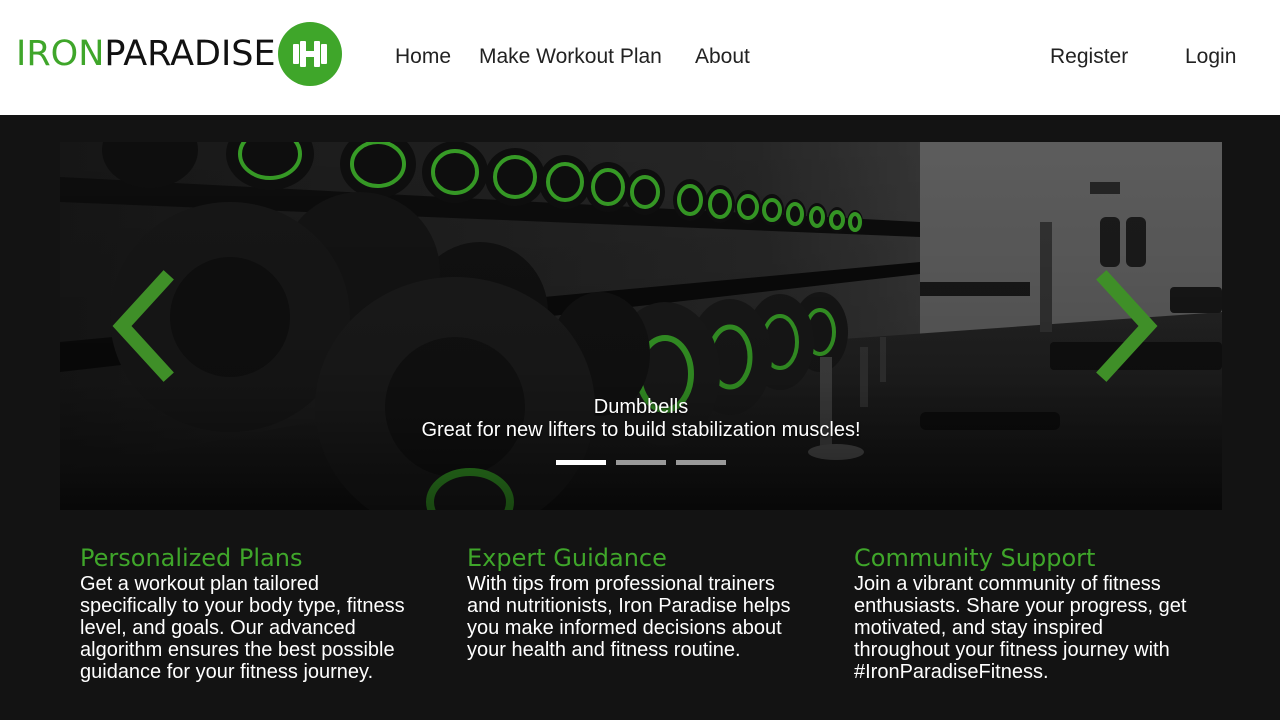 The width and height of the screenshot is (1280, 720). What do you see at coordinates (191, 558) in the screenshot?
I see `feature-title: Personalized Plans` at bounding box center [191, 558].